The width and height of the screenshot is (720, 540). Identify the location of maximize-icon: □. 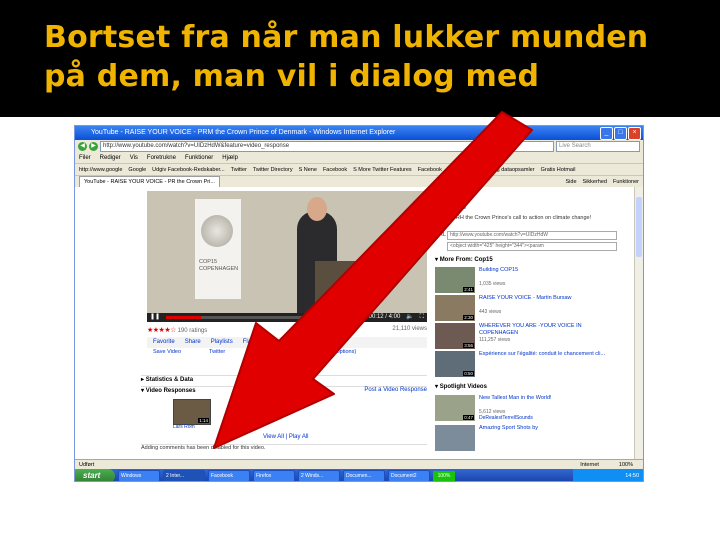
(620, 133).